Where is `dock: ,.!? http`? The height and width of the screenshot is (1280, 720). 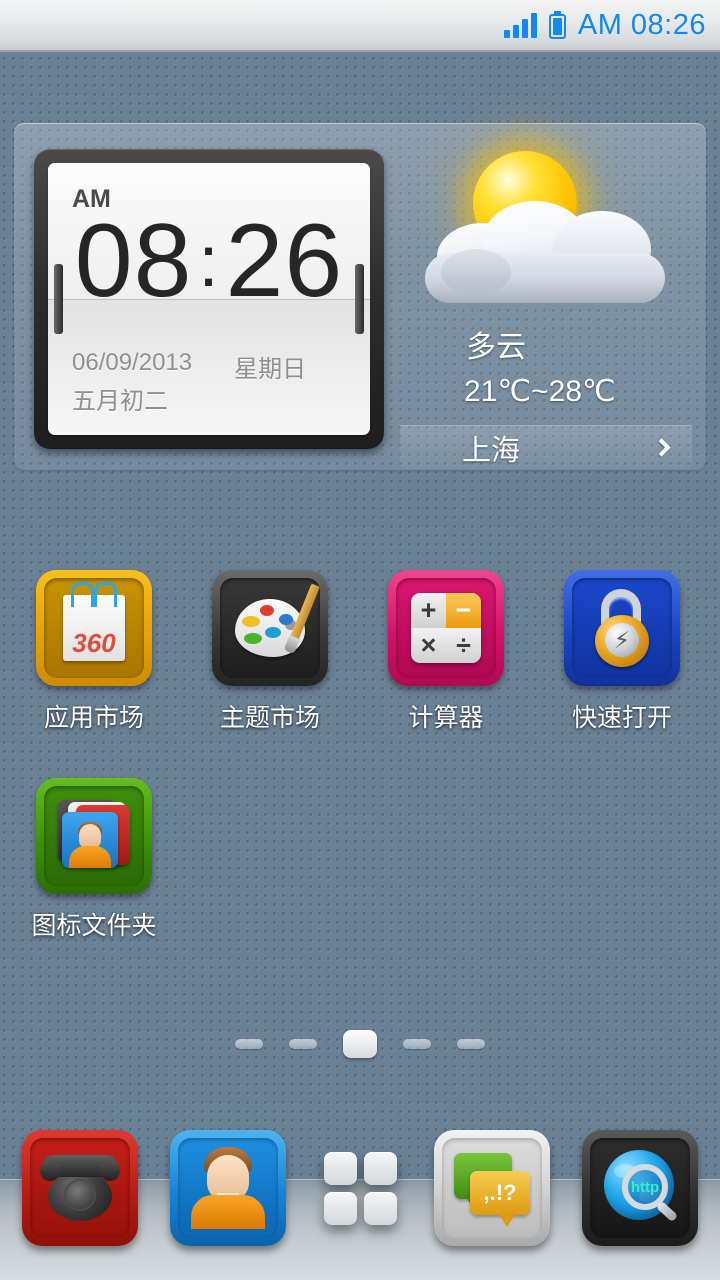 dock: ,.!? http is located at coordinates (360, 1204).